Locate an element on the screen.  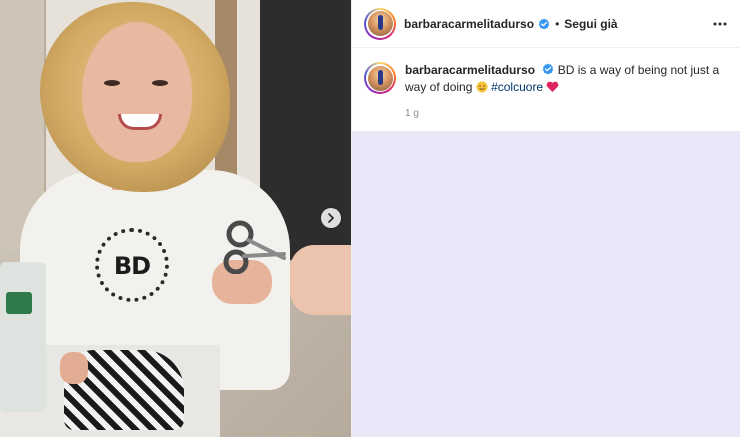
red-heart-emoji-icon is located at coordinates (553, 86).